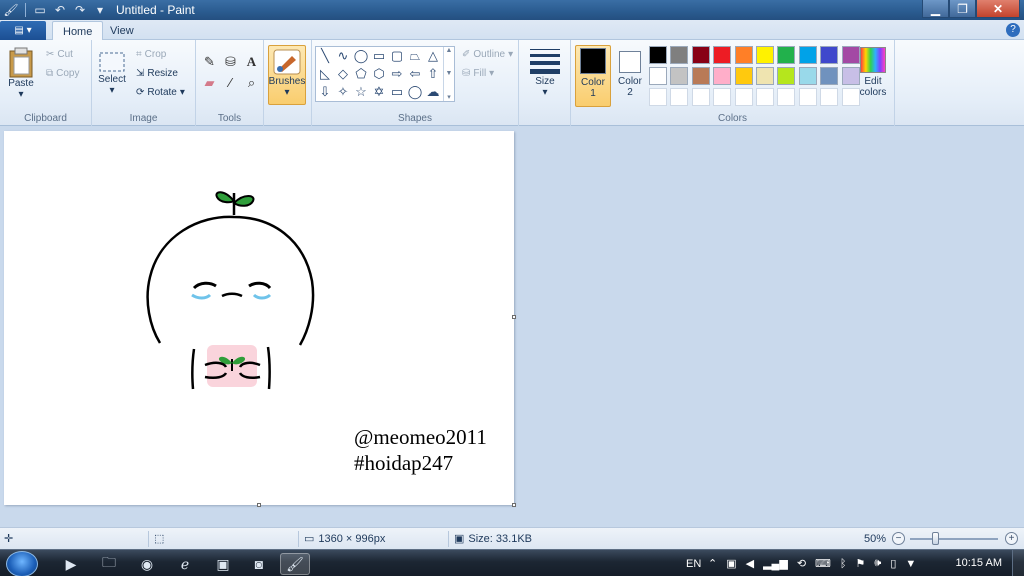  Describe the element at coordinates (712, 563) in the screenshot. I see `tray-expand-icon: ⌃` at that location.